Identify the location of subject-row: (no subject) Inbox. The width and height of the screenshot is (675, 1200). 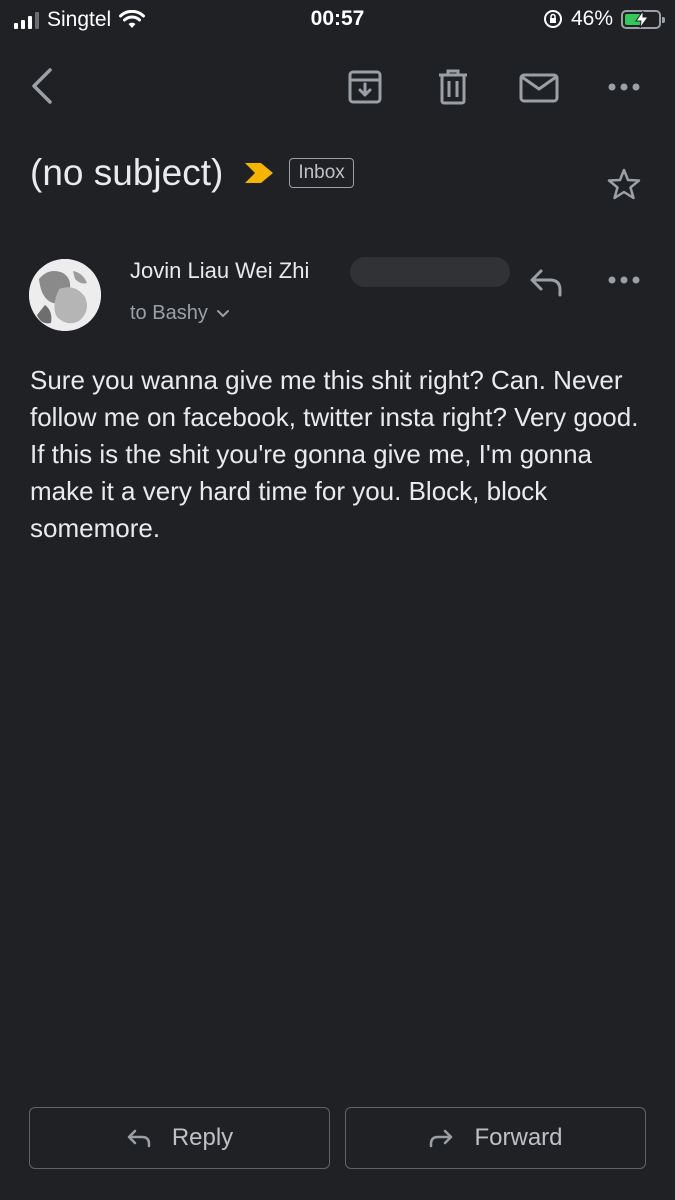
(192, 173).